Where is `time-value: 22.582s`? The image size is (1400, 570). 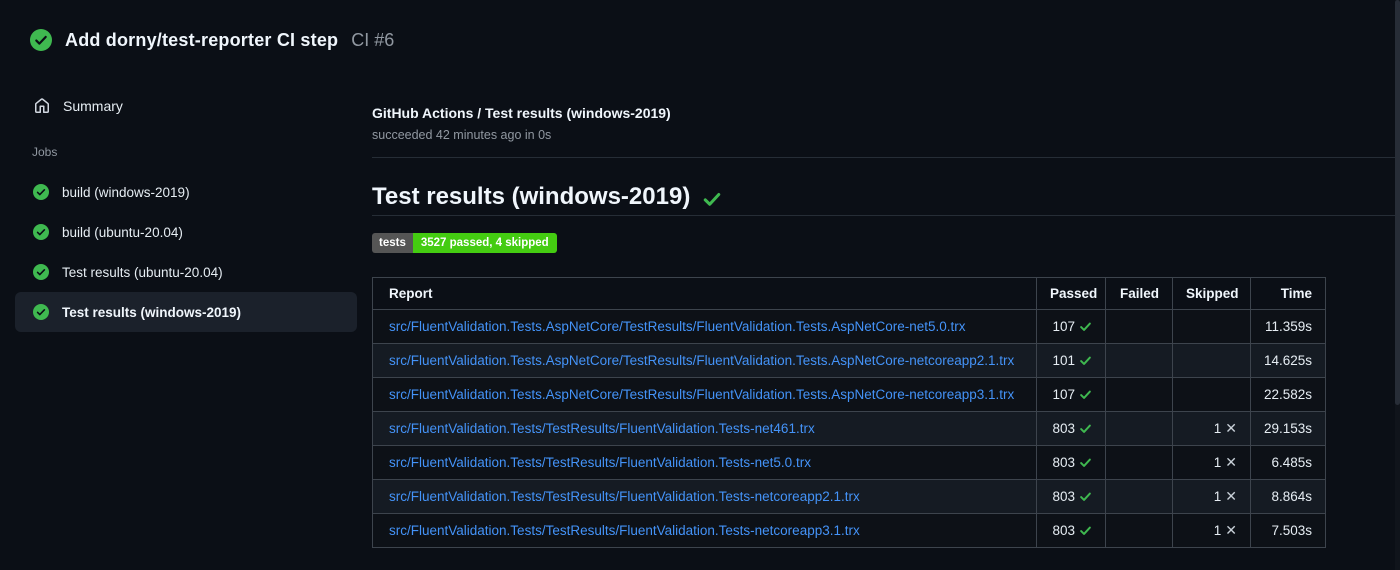
time-value: 22.582s is located at coordinates (1288, 394).